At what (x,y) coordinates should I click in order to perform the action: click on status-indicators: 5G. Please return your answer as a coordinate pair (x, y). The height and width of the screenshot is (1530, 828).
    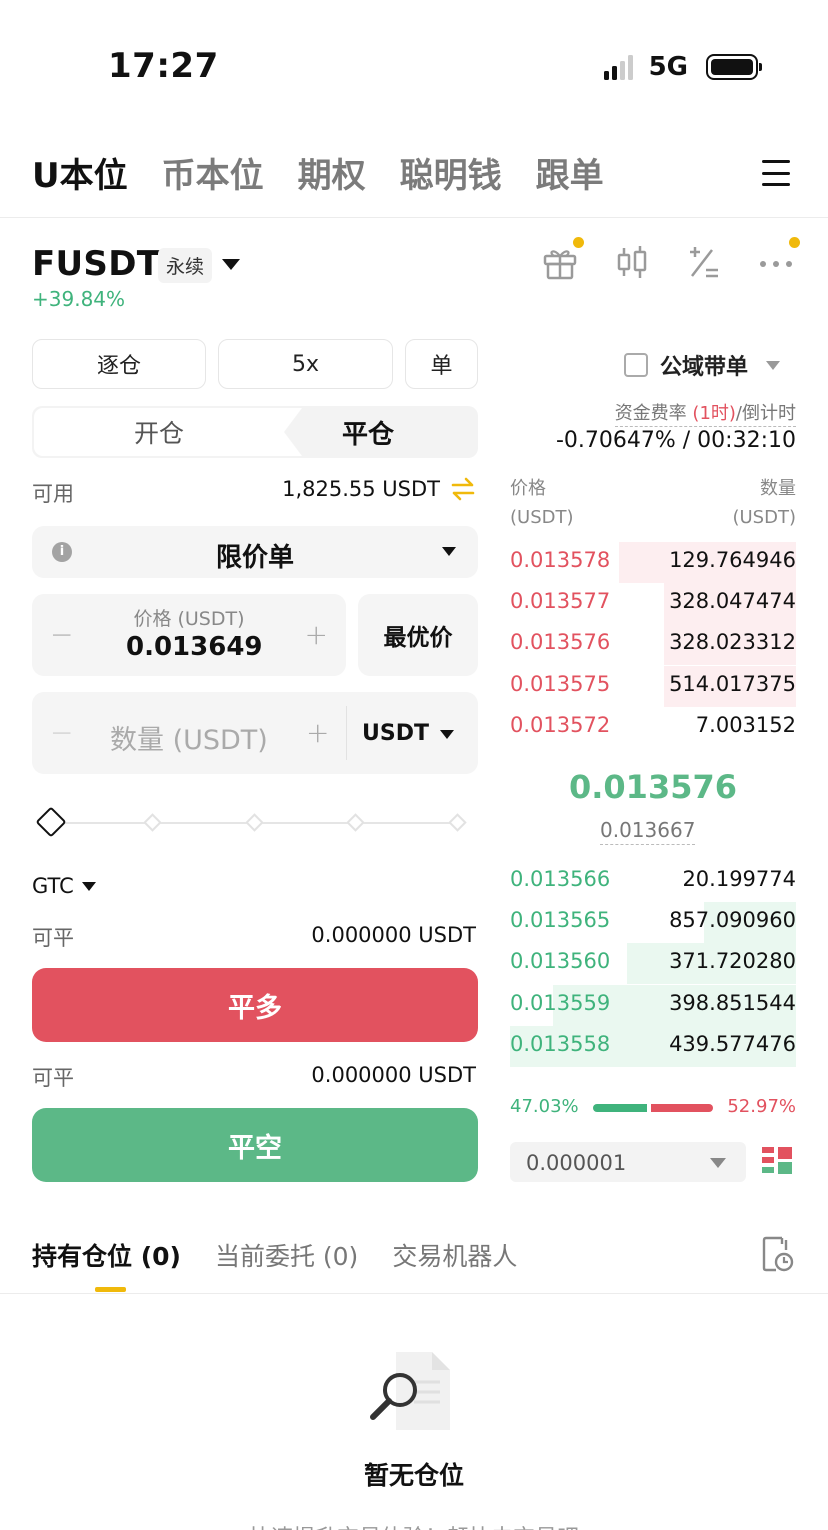
    Looking at the image, I should click on (682, 67).